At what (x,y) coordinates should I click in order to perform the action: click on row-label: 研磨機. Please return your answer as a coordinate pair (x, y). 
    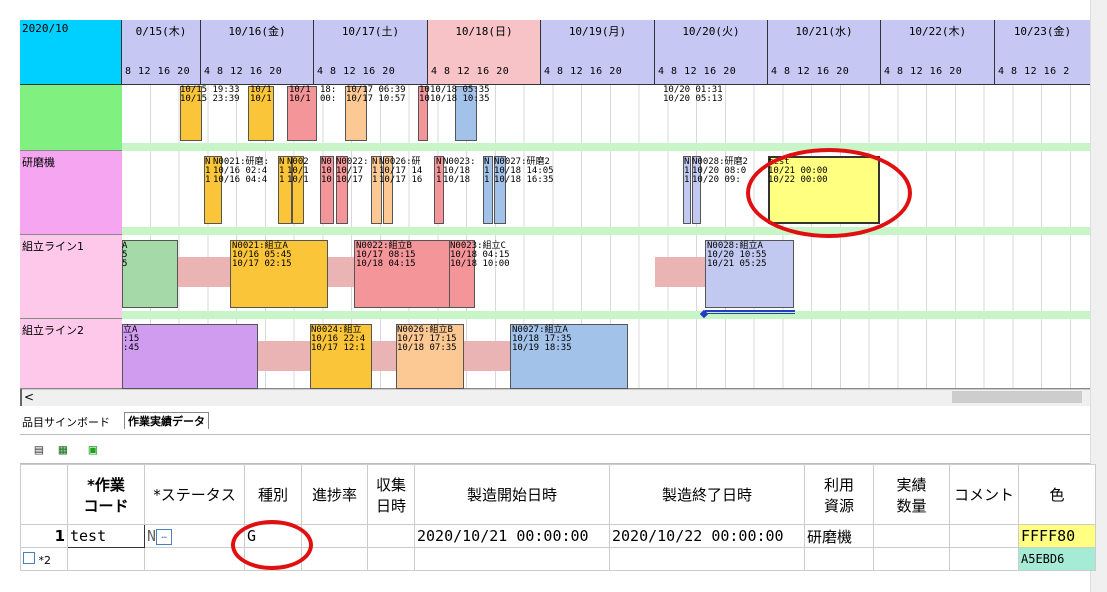
    Looking at the image, I should click on (71, 193).